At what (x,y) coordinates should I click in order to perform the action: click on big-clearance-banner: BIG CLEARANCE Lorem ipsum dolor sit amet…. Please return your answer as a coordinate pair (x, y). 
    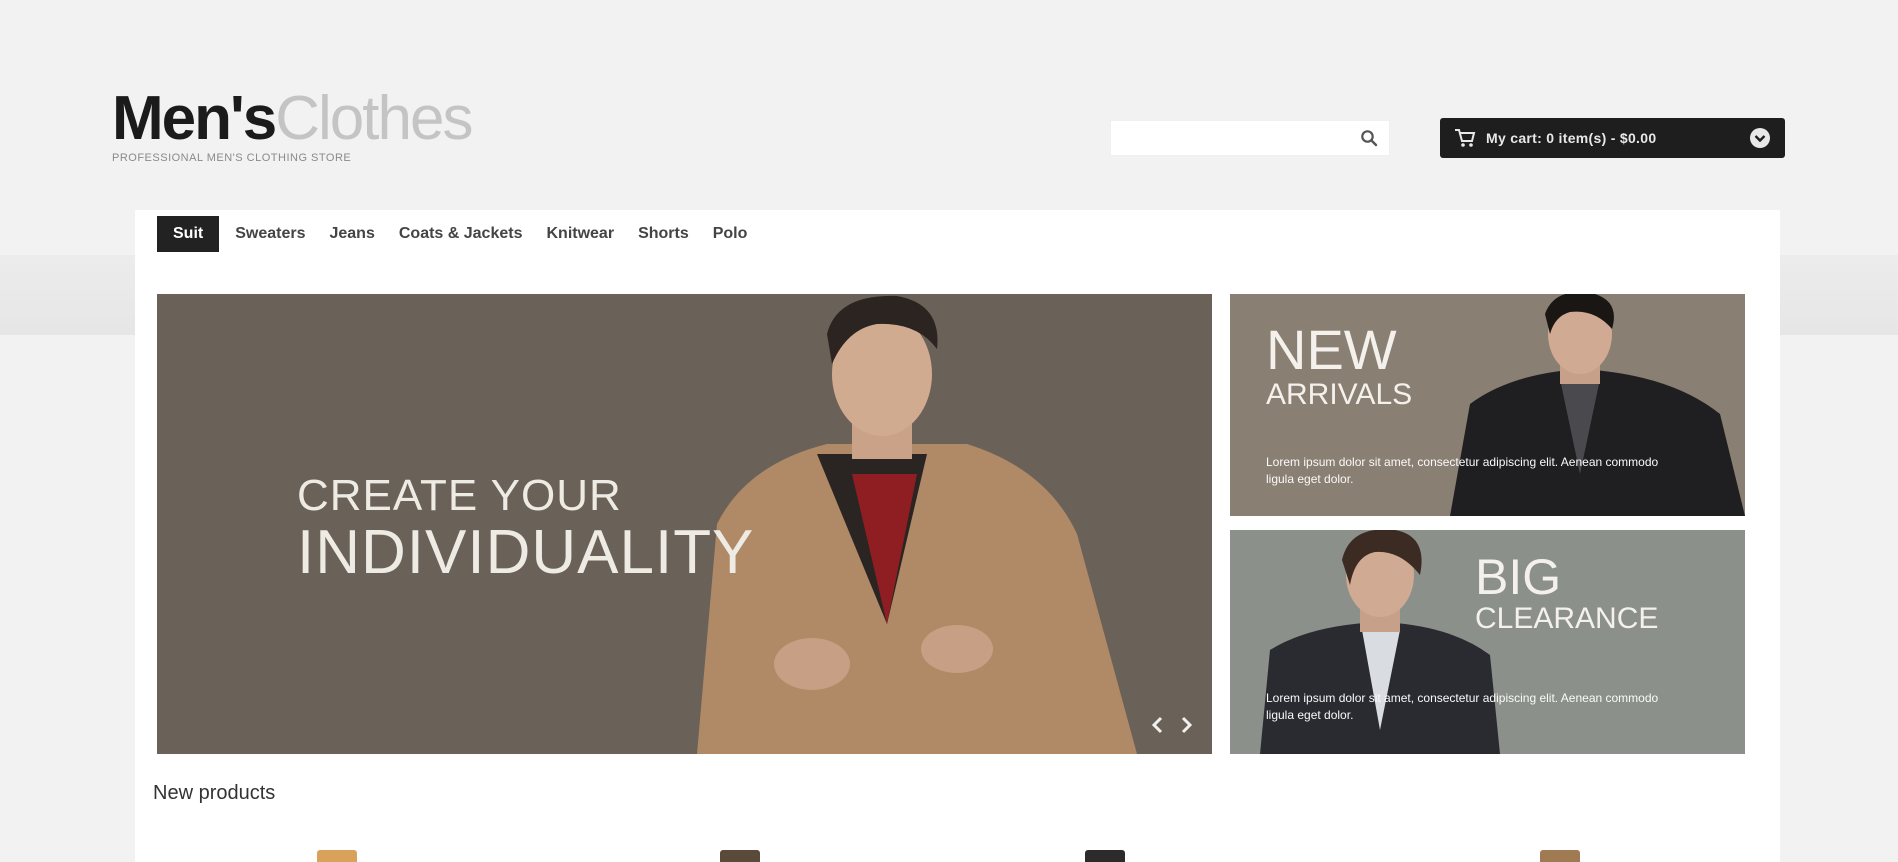
    Looking at the image, I should click on (1487, 642).